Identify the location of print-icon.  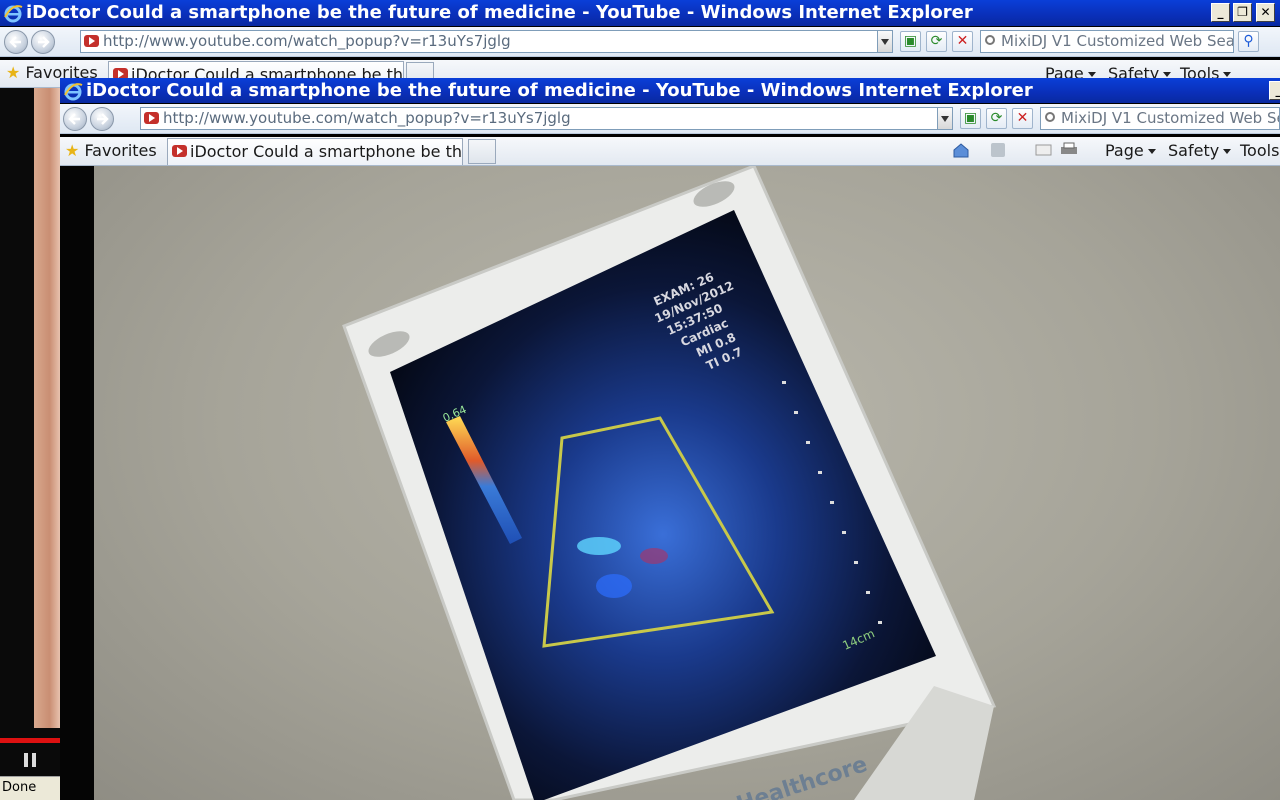
(1069, 150).